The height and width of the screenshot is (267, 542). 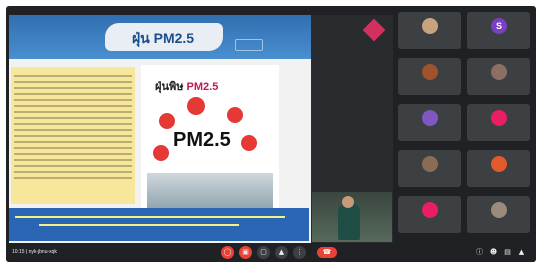 What do you see at coordinates (263, 252) in the screenshot?
I see `captions-button: ▢` at bounding box center [263, 252].